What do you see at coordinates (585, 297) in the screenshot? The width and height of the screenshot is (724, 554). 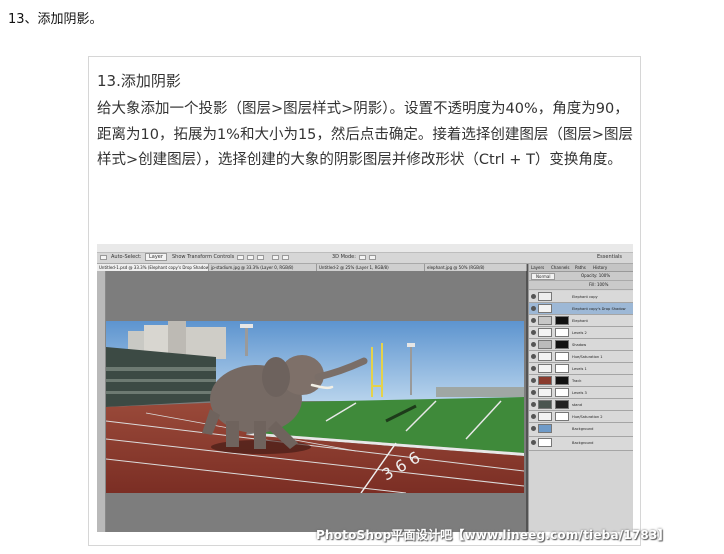 I see `layer-name: Elephant copy` at bounding box center [585, 297].